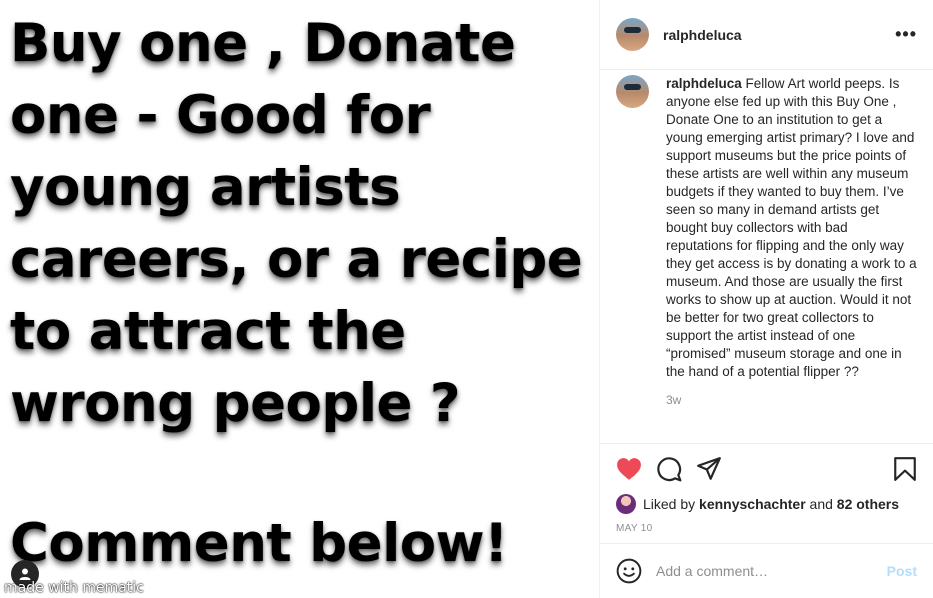 Image resolution: width=933 pixels, height=598 pixels. What do you see at coordinates (629, 469) in the screenshot?
I see `heart-icon` at bounding box center [629, 469].